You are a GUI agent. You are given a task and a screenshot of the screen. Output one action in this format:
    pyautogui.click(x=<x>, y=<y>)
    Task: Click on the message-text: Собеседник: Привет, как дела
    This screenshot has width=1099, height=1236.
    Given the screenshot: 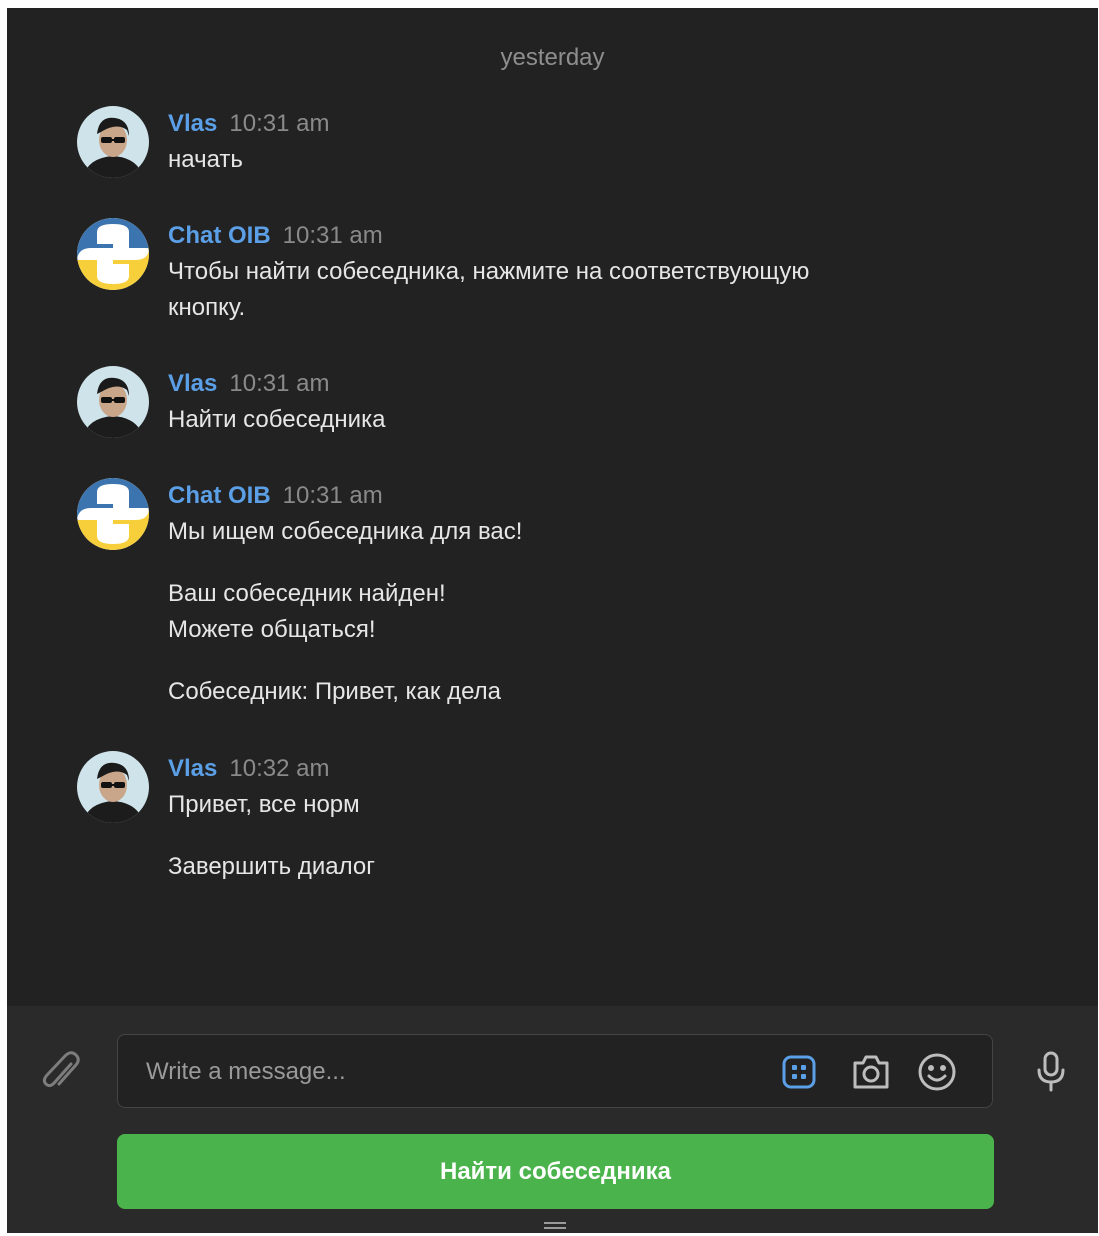 What is the action you would take?
    pyautogui.click(x=334, y=691)
    